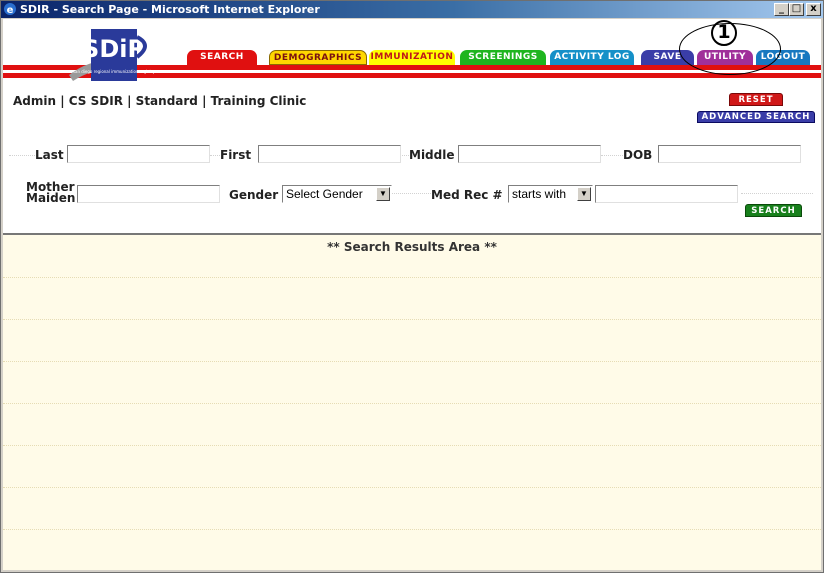  I want to click on minimize-button: _, so click(781, 9).